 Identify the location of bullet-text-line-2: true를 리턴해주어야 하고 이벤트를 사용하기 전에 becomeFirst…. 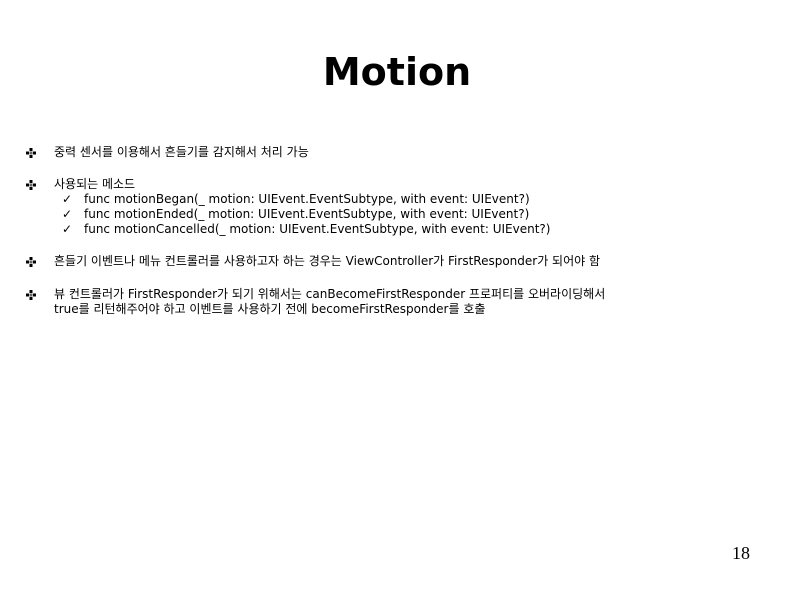
(270, 309).